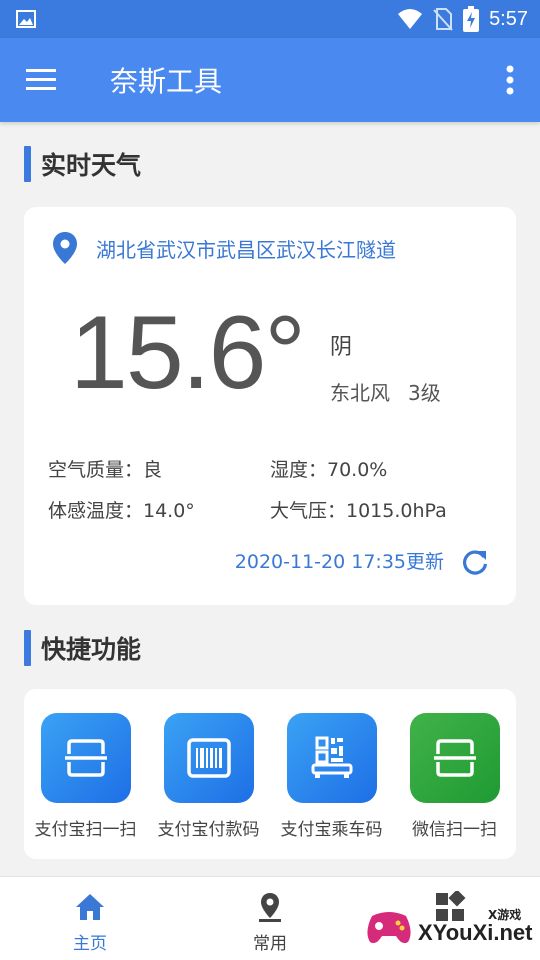 The image size is (540, 960). I want to click on wifi-icon, so click(410, 19).